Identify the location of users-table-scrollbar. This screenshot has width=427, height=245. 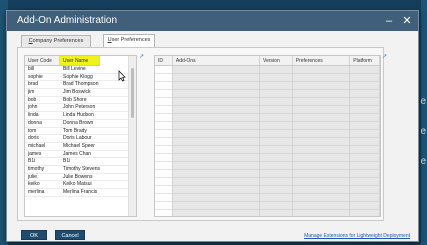
(132, 136).